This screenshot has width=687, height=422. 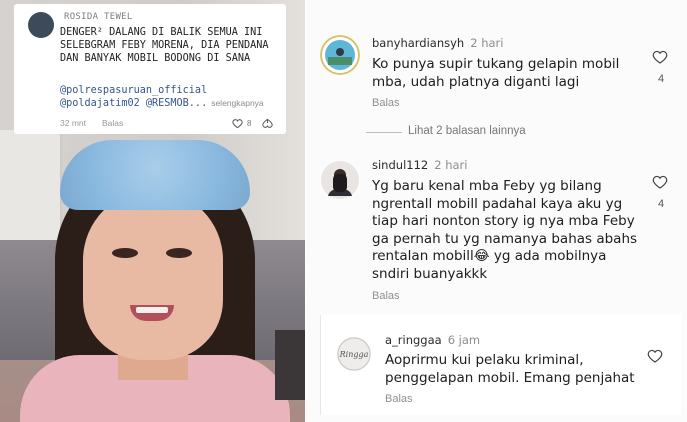 What do you see at coordinates (249, 123) in the screenshot?
I see `overlay-like-count: 8` at bounding box center [249, 123].